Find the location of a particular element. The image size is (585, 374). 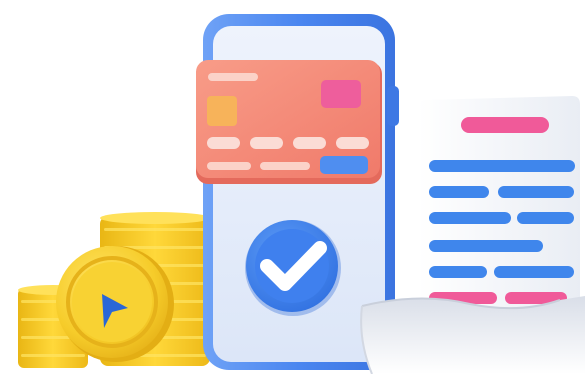

credit-card-icon is located at coordinates (289, 122).